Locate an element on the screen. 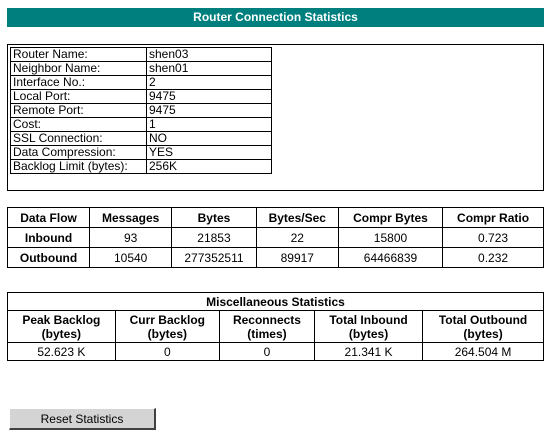 This screenshot has height=439, width=551. info-label: Local Port: is located at coordinates (78, 96).